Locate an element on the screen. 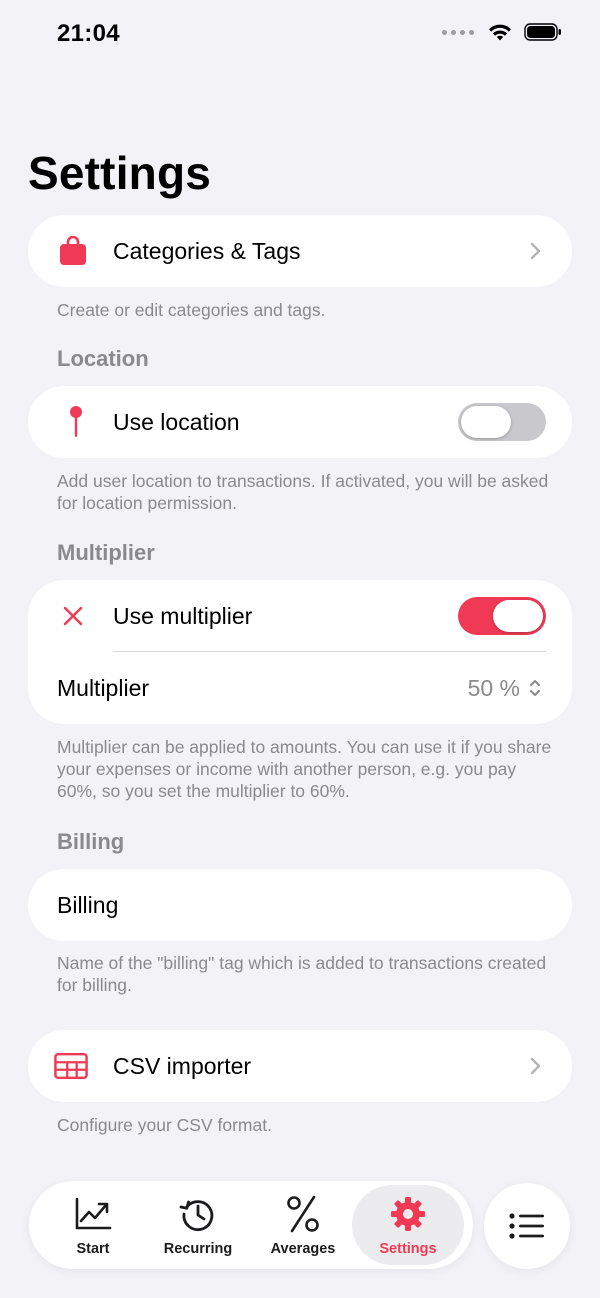 Image resolution: width=600 pixels, height=1298 pixels. tab-recurring: Recurring is located at coordinates (198, 1225).